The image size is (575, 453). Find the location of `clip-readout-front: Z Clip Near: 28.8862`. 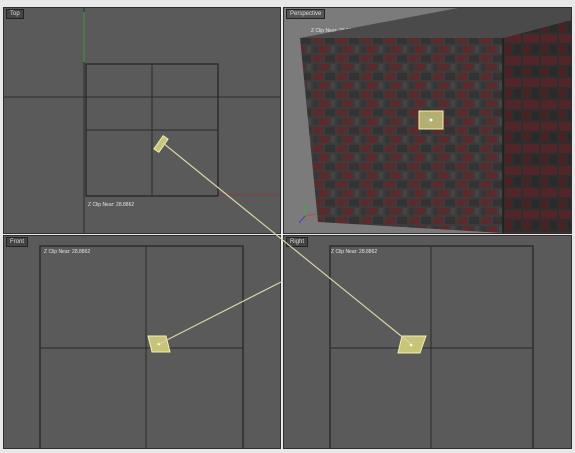

clip-readout-front: Z Clip Near: 28.8862 is located at coordinates (67, 252).